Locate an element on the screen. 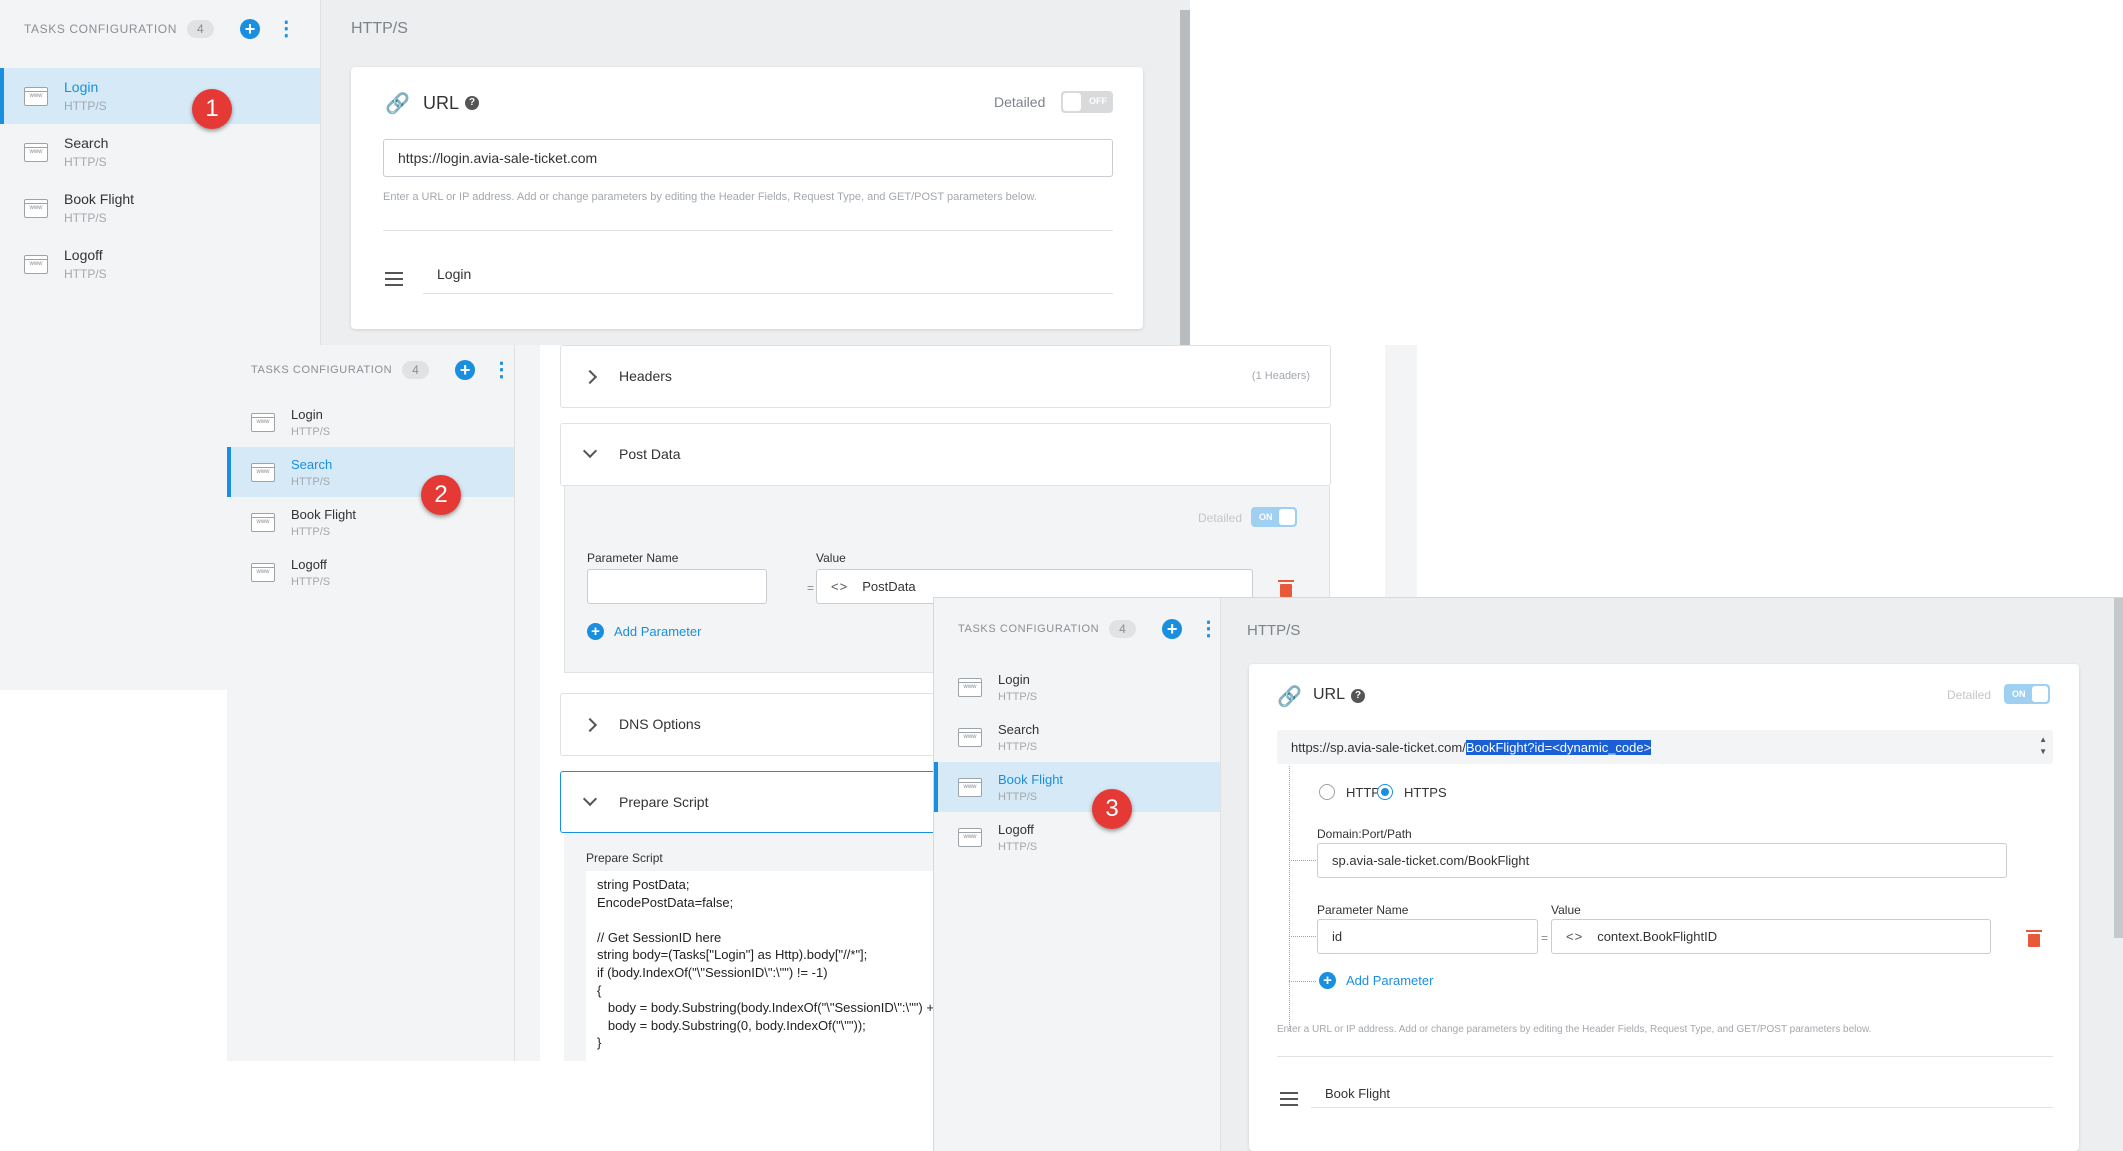  add-icon: + is located at coordinates (595, 631).